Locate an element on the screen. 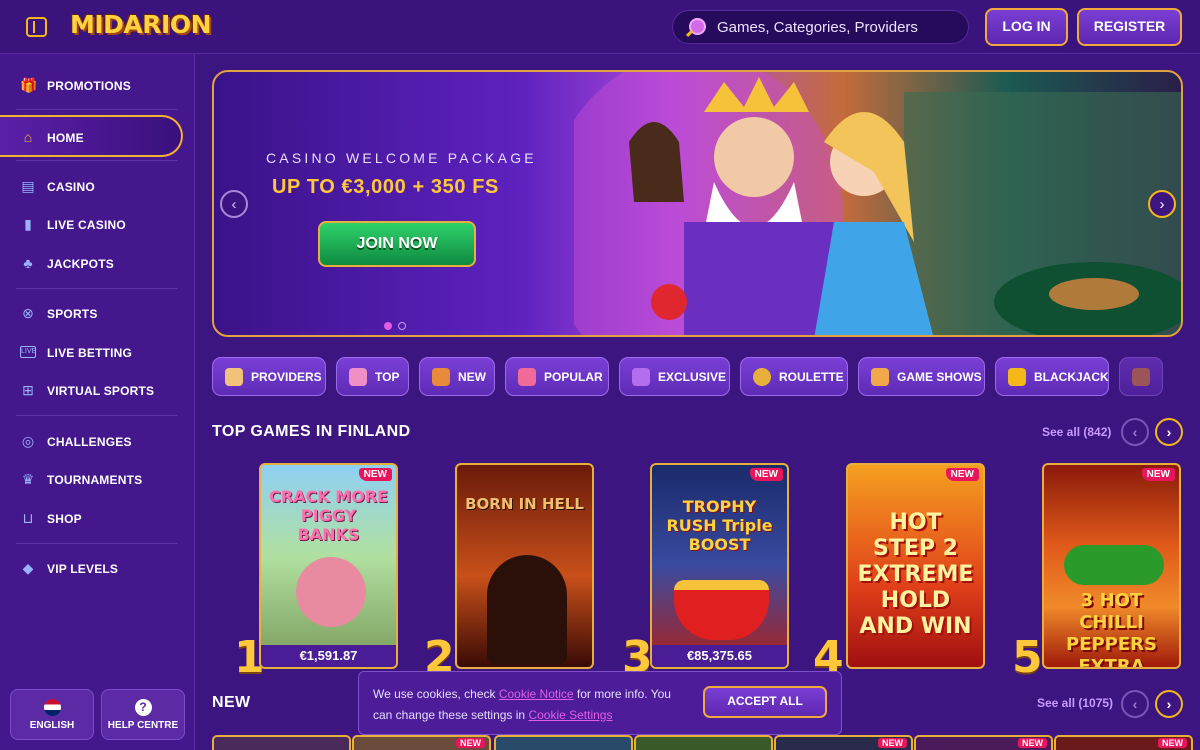 The width and height of the screenshot is (1200, 750). logo: MIDARION is located at coordinates (141, 24).